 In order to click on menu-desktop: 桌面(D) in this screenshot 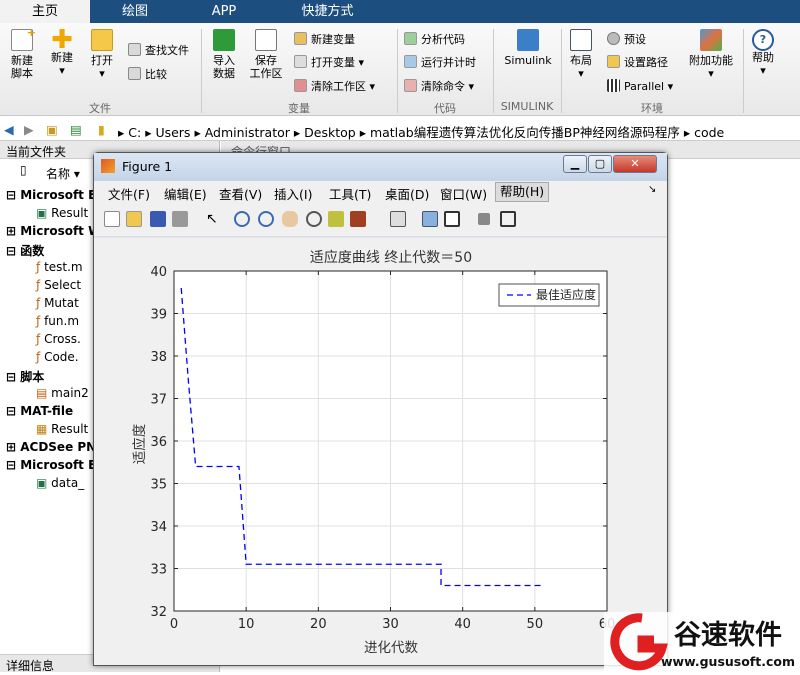, I will do `click(407, 193)`.